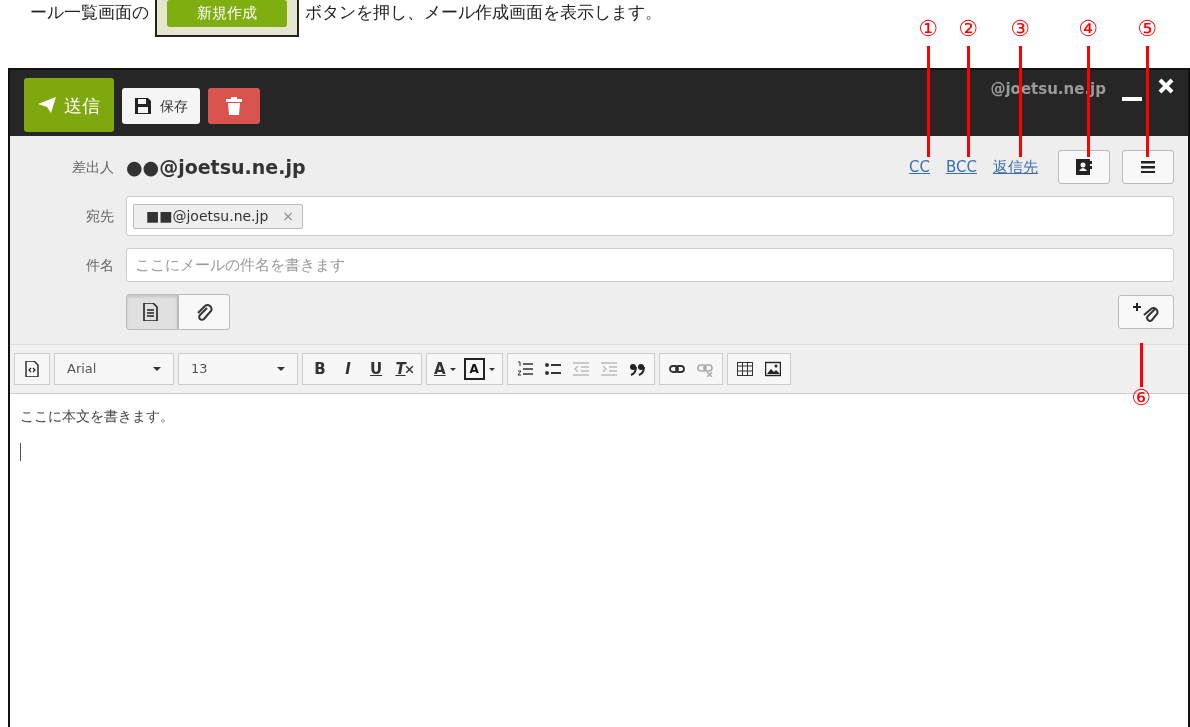 Image resolution: width=1190 pixels, height=727 pixels. I want to click on text-cursor, so click(20, 452).